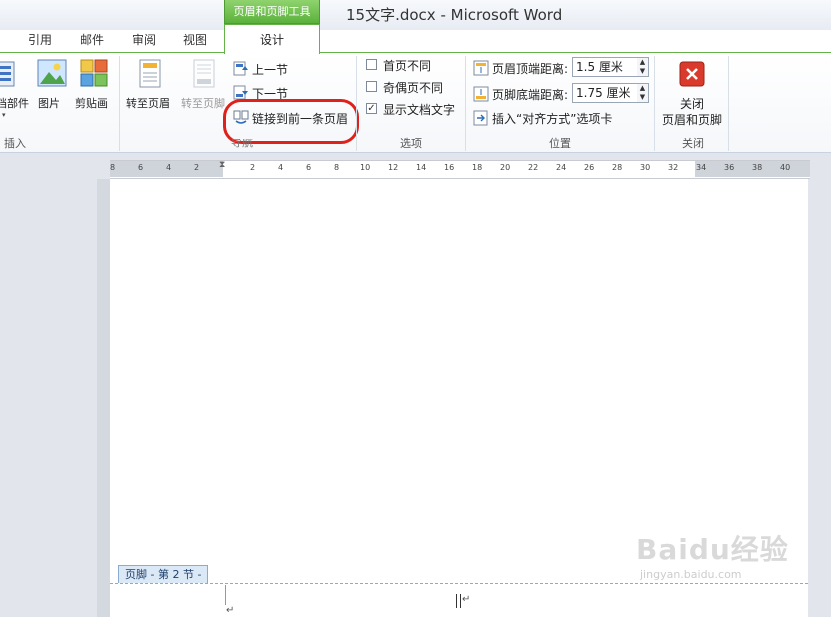 Image resolution: width=831 pixels, height=617 pixels. What do you see at coordinates (371, 64) in the screenshot?
I see `different-first-page-checkbox` at bounding box center [371, 64].